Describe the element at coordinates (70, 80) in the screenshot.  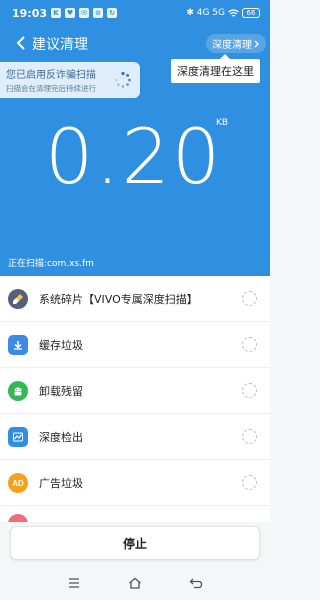
I see `anti-fraud-scan-card: 您已启用反诈骗扫描 扫描会在清理完后持续进行` at that location.